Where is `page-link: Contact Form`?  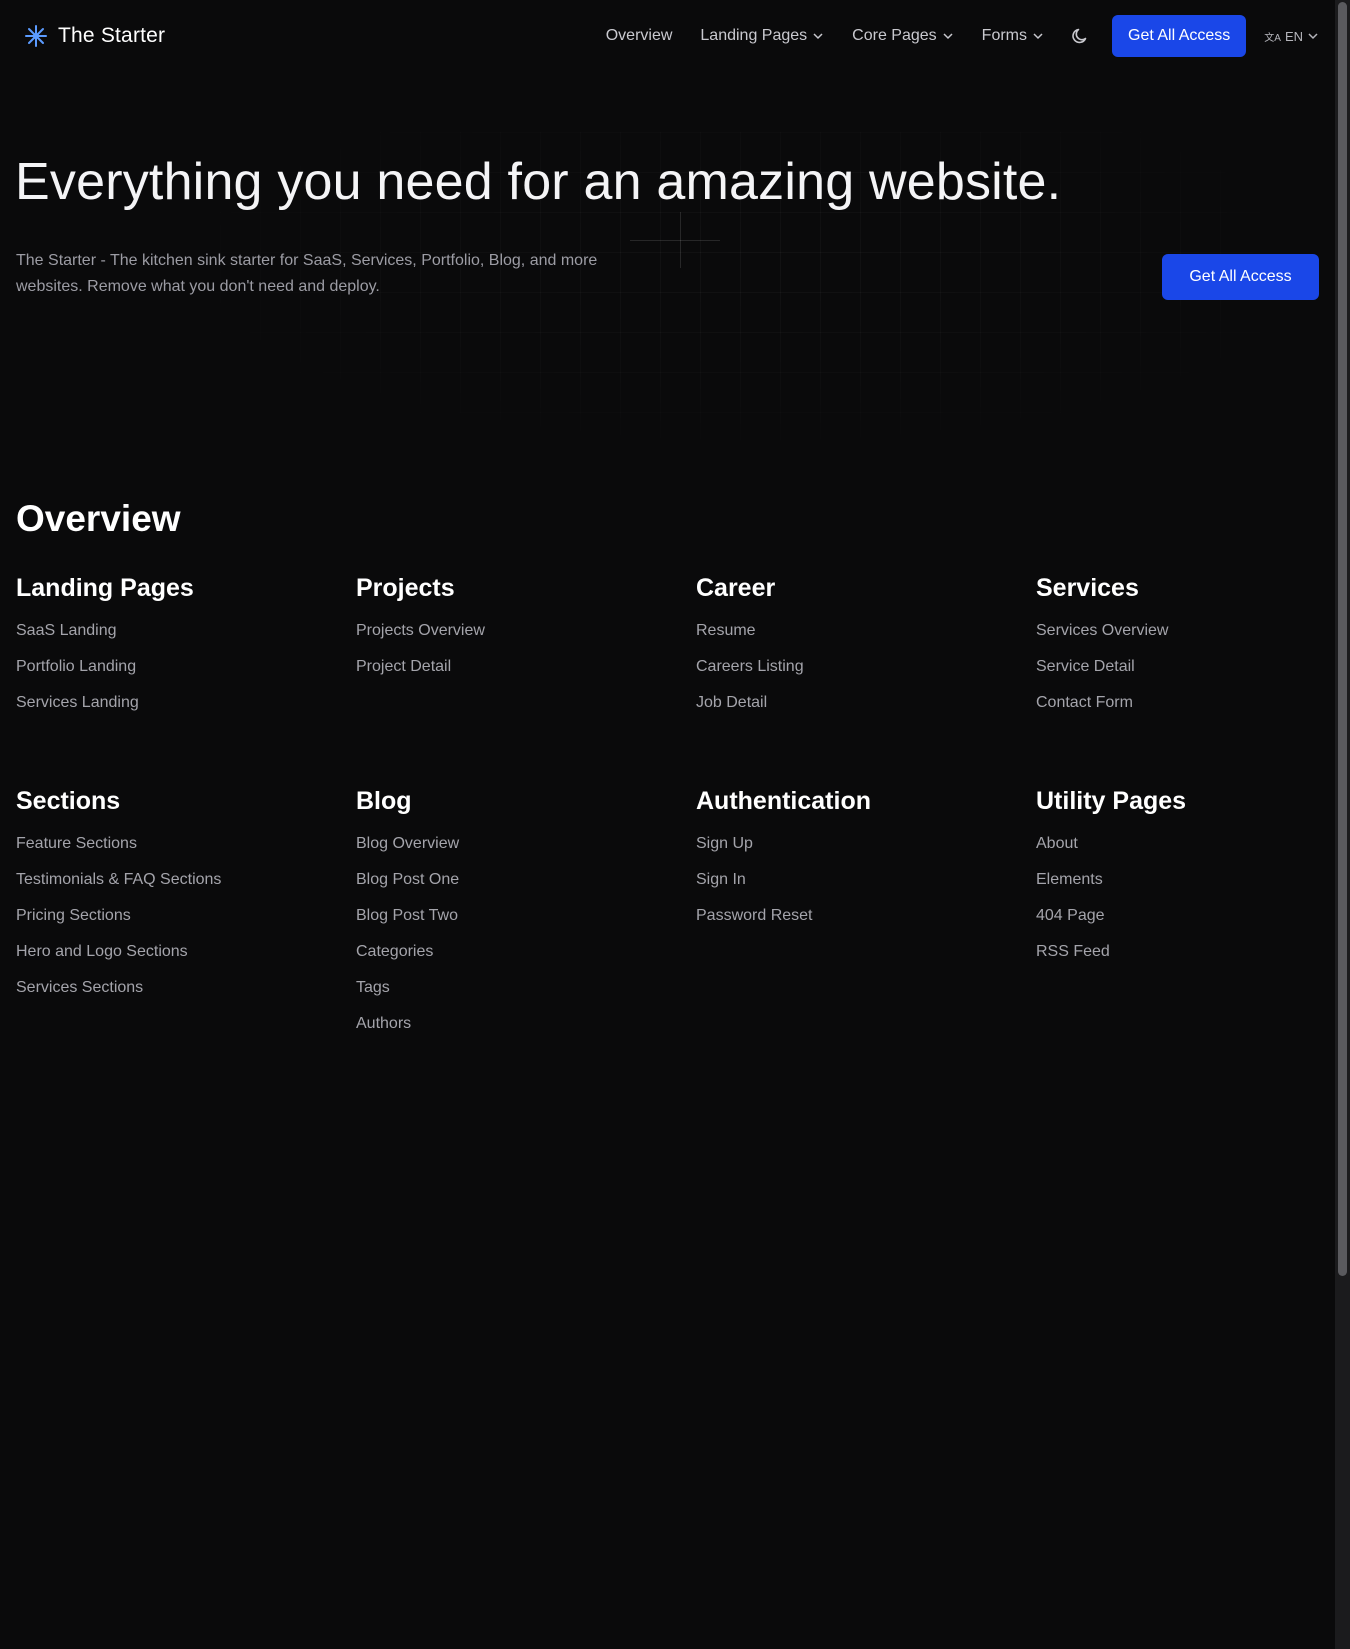
page-link: Contact Form is located at coordinates (1084, 702).